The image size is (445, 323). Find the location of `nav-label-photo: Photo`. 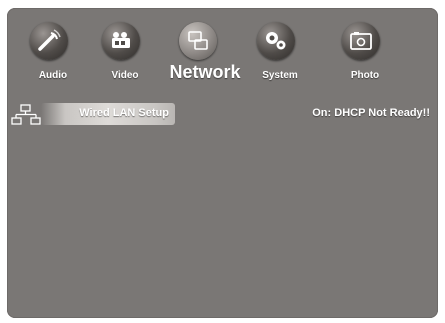

nav-label-photo: Photo is located at coordinates (365, 75).